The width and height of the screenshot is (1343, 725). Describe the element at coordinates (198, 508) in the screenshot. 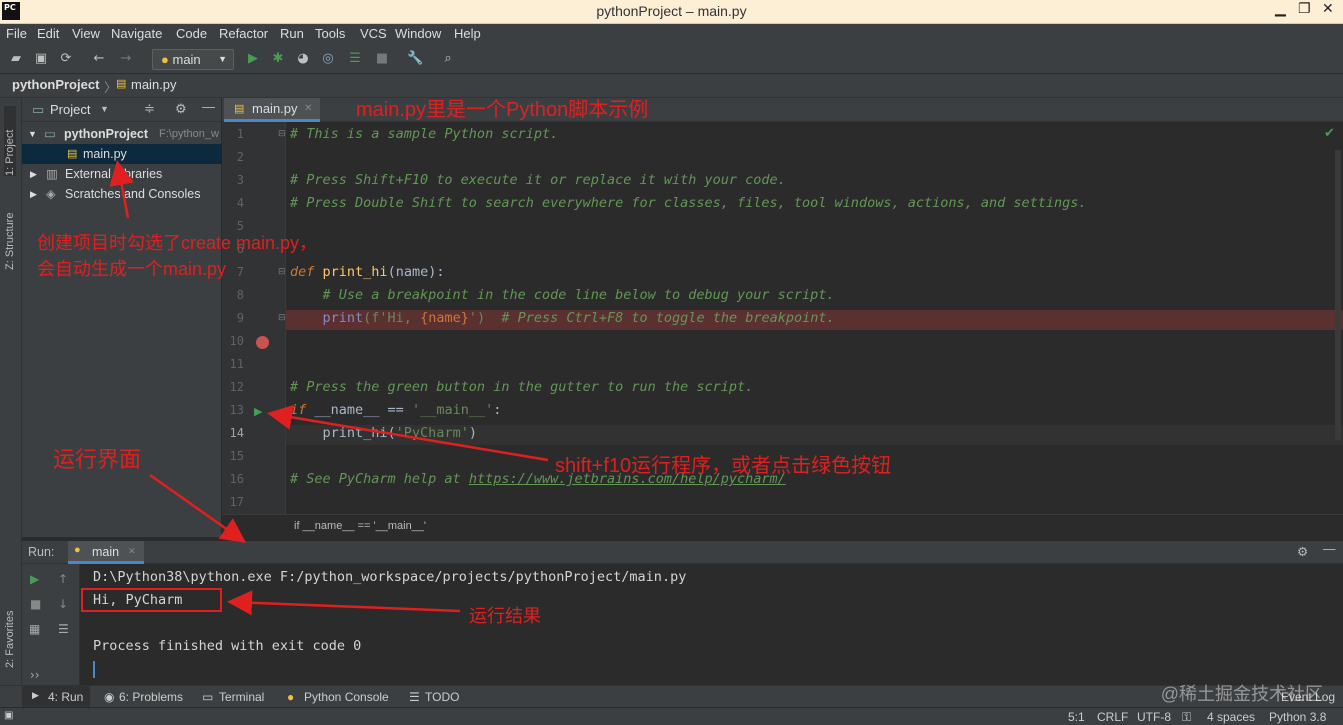

I see `arrow-to-run-panel` at that location.